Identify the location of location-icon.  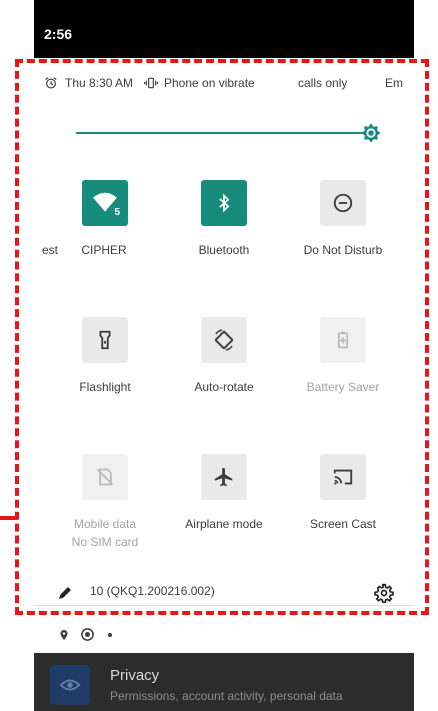
(64, 635).